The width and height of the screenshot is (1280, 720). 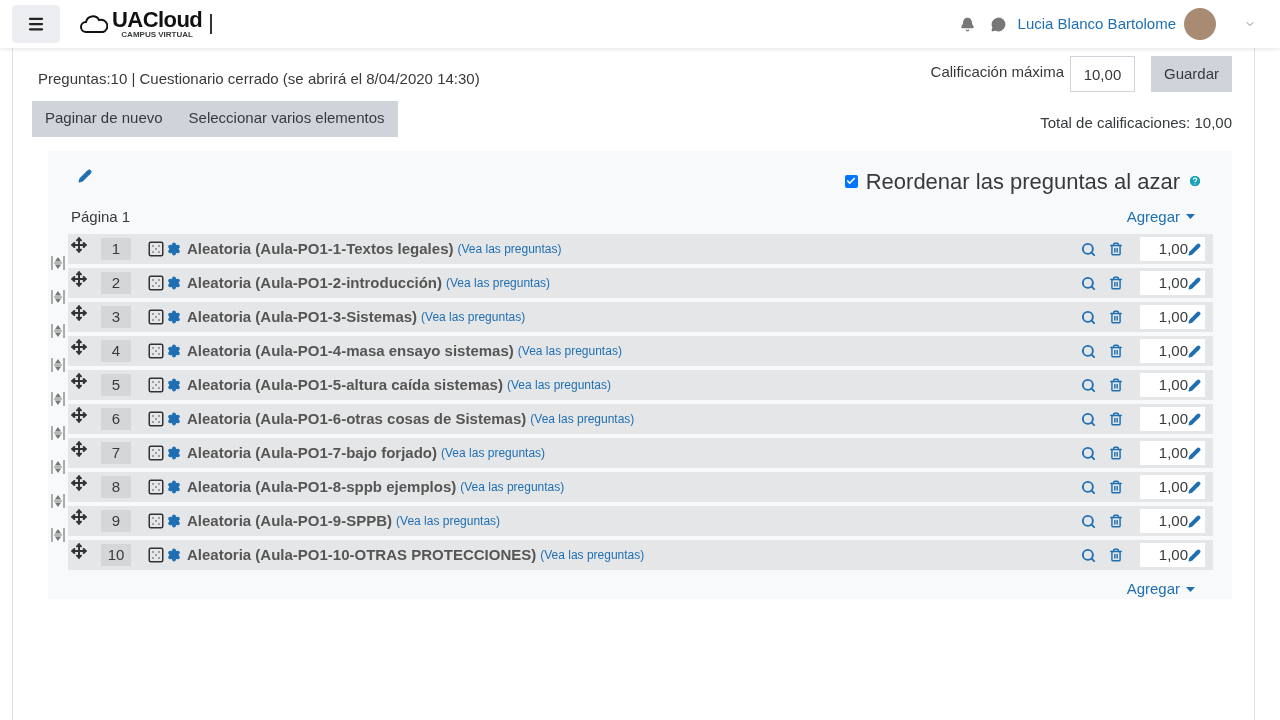 I want to click on menu-button, so click(x=36, y=24).